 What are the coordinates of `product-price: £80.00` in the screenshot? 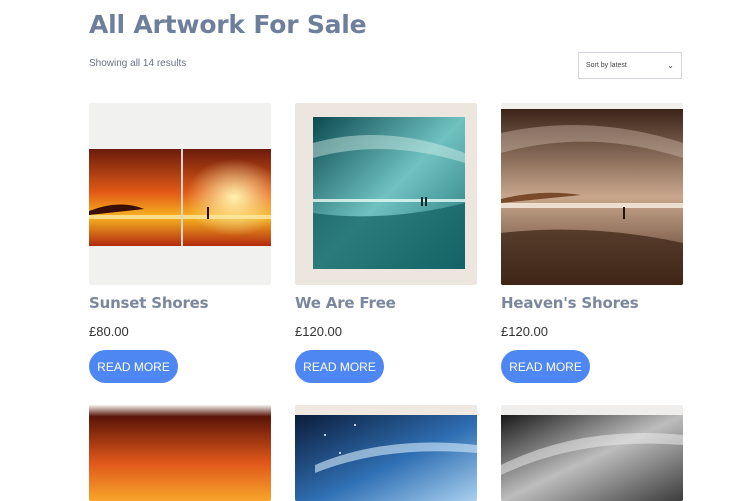 It's located at (109, 331).